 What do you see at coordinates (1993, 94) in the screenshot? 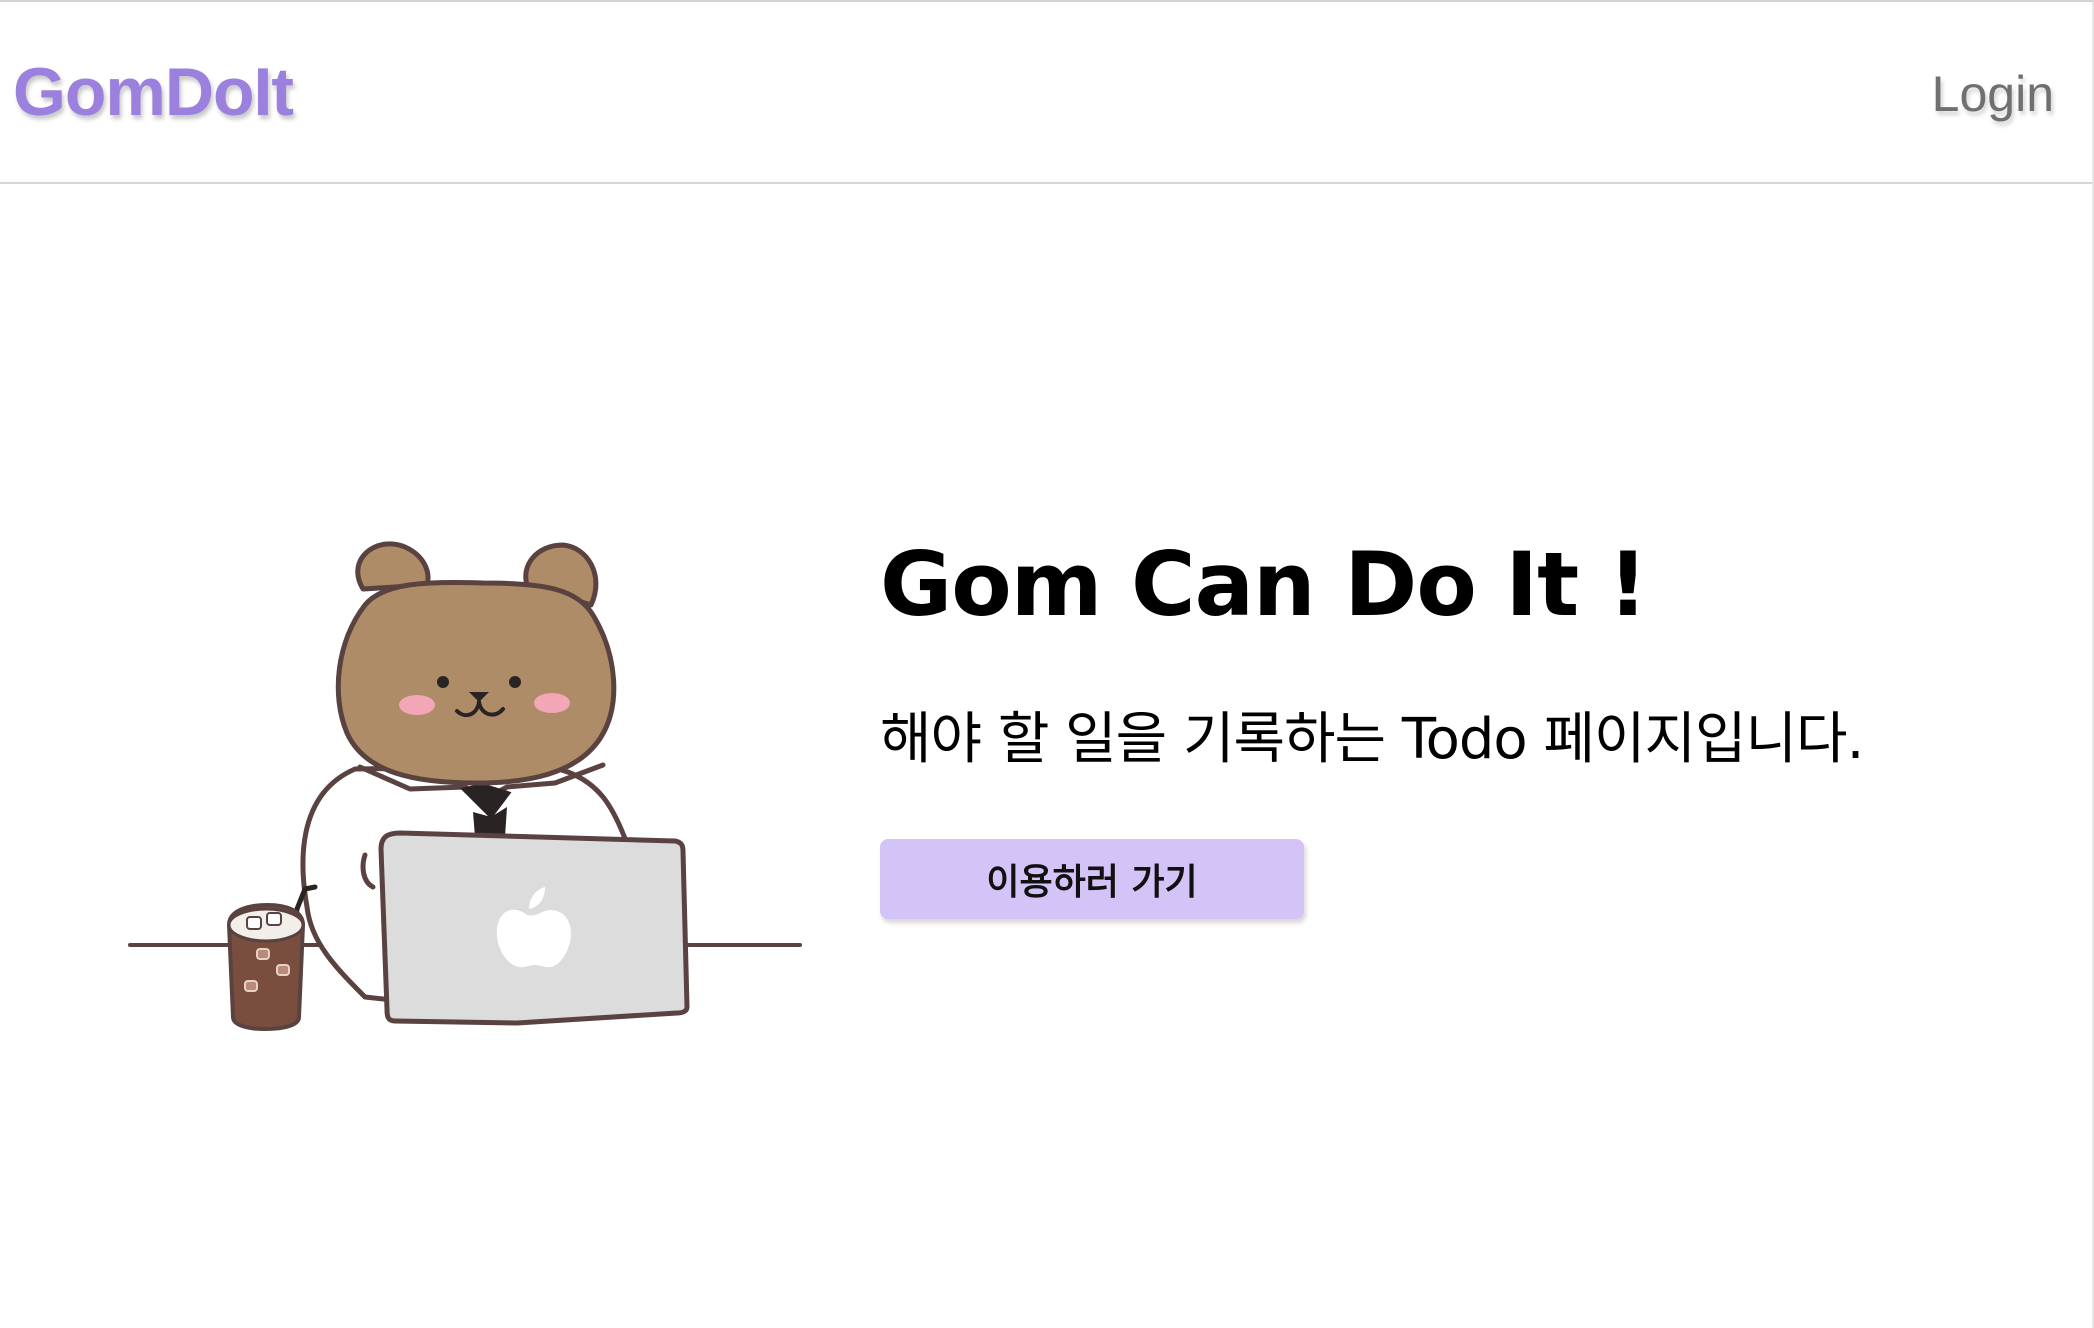
I see `login-link: Login` at bounding box center [1993, 94].